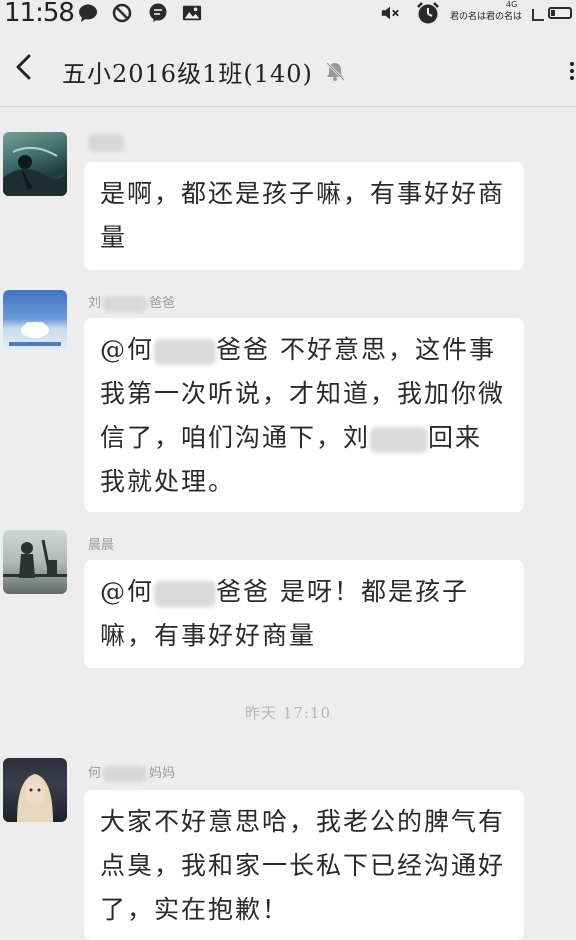 The image size is (576, 940). I want to click on message-bubble: @何 爸爸 是呀！都是孩子嘛，有事好好商量, so click(304, 614).